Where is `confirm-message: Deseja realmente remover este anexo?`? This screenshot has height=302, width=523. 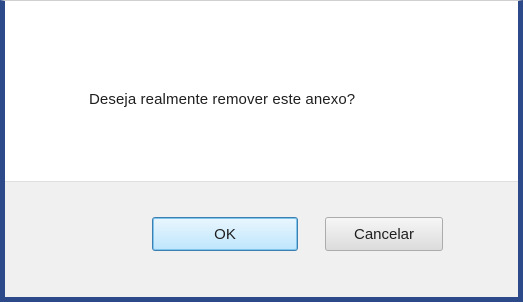 confirm-message: Deseja realmente remover este anexo? is located at coordinates (222, 99).